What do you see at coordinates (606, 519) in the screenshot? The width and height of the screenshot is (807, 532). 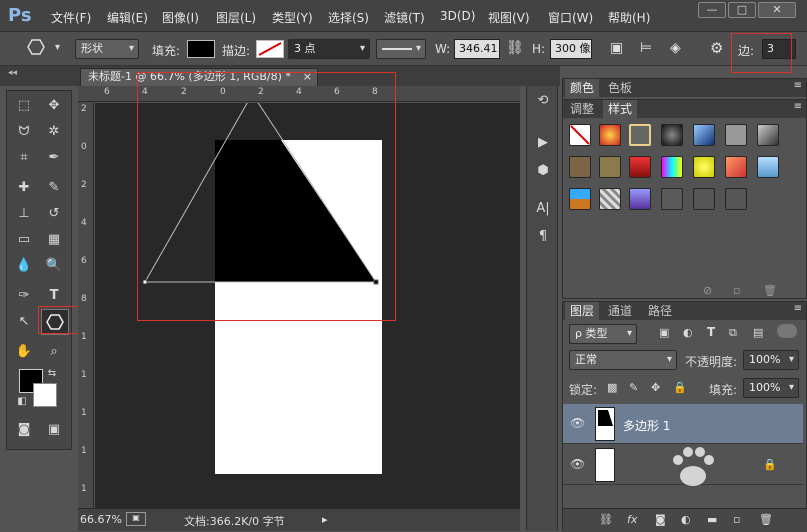 I see `link-layers-icon: ⛓` at bounding box center [606, 519].